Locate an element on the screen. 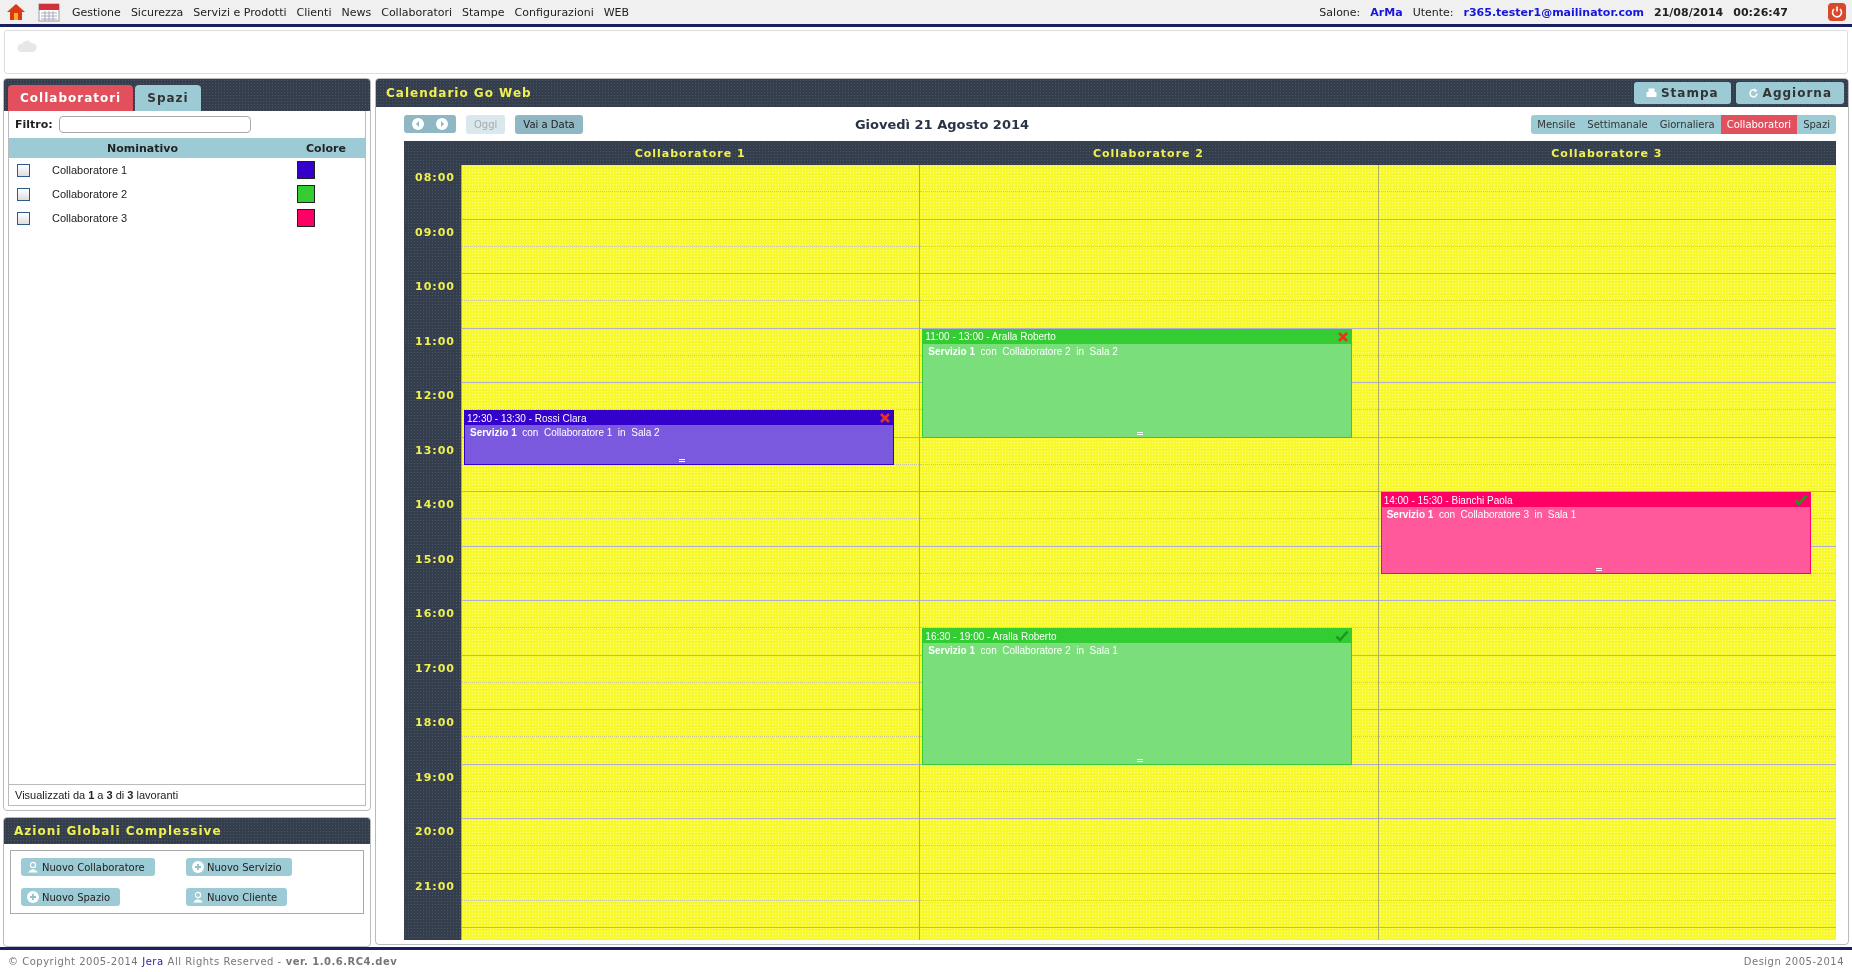 This screenshot has height=972, width=1852. hour-label: 18:00 is located at coordinates (435, 722).